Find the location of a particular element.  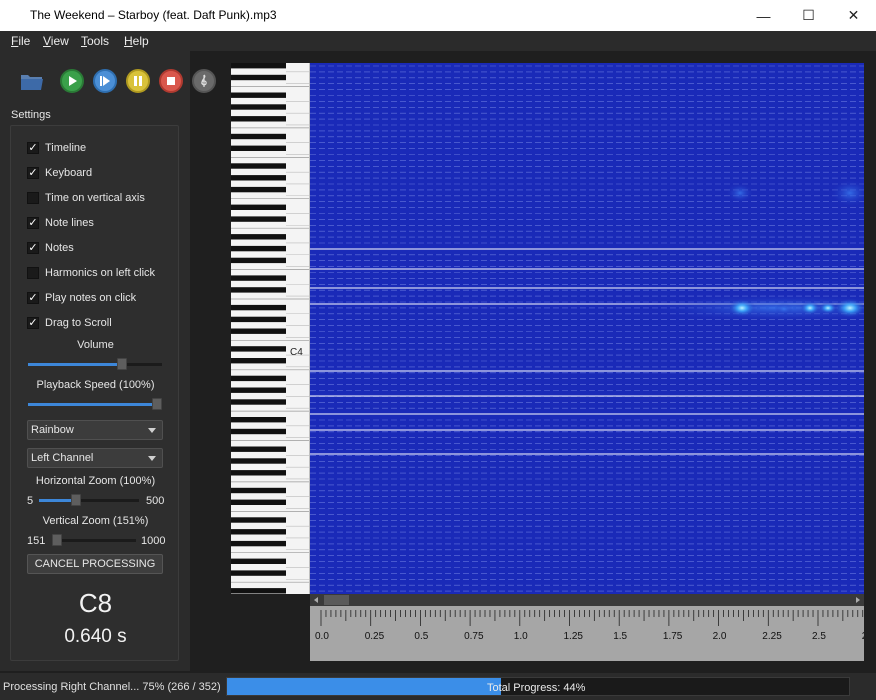

play-notes-checkbox: ✓ Play notes on click is located at coordinates (81, 298).